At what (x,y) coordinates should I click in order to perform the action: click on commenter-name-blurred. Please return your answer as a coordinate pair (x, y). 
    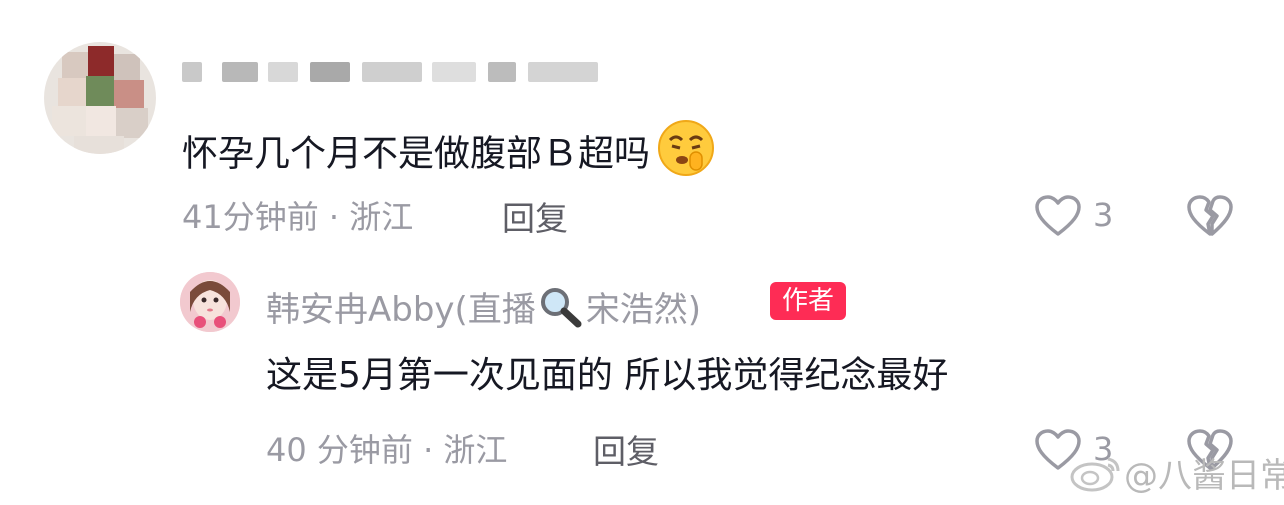
    Looking at the image, I should click on (392, 73).